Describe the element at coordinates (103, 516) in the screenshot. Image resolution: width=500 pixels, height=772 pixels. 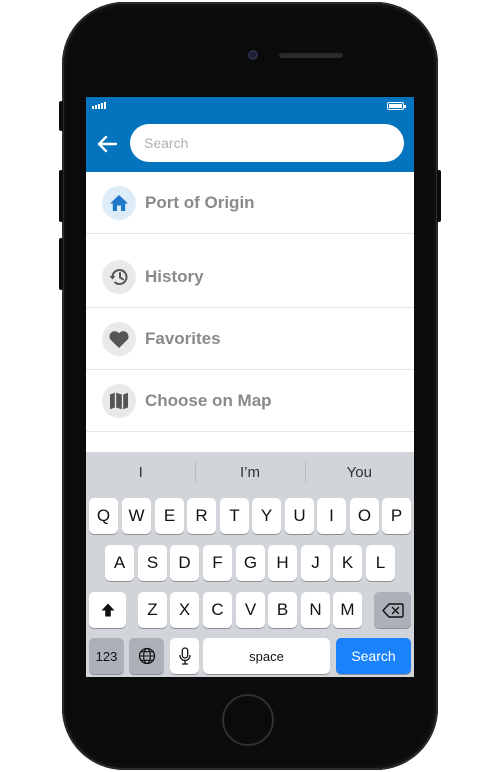
I see `key-q: Q` at that location.